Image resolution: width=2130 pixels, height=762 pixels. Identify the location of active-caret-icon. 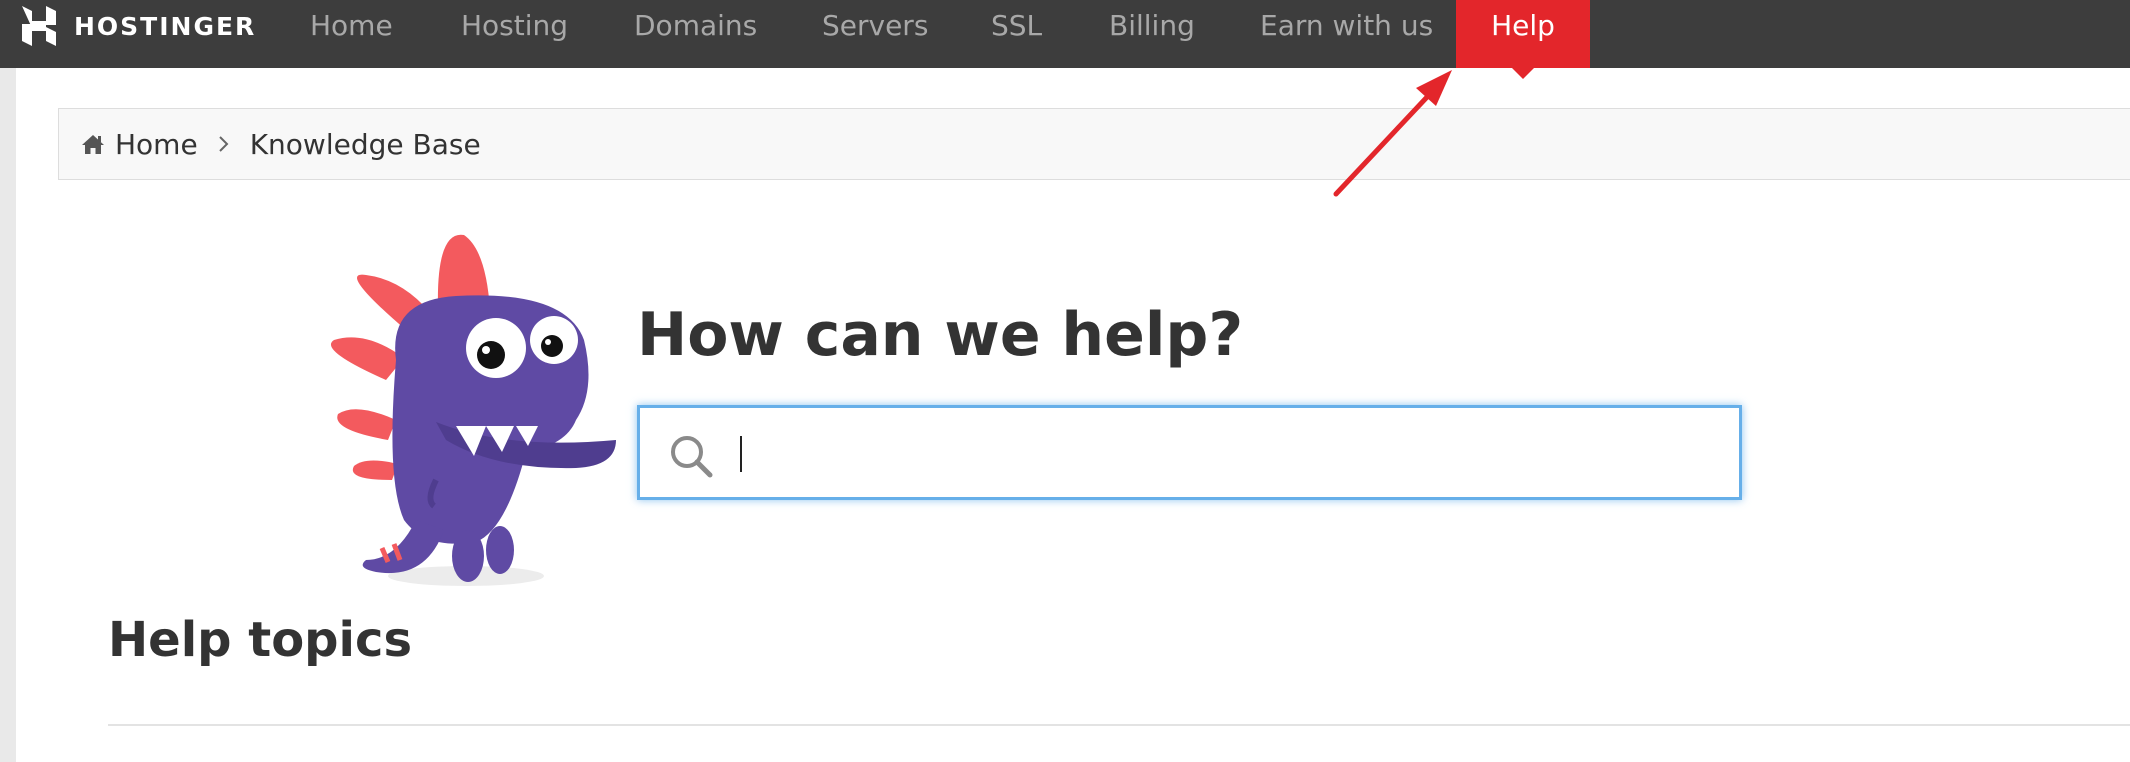
(1523, 73).